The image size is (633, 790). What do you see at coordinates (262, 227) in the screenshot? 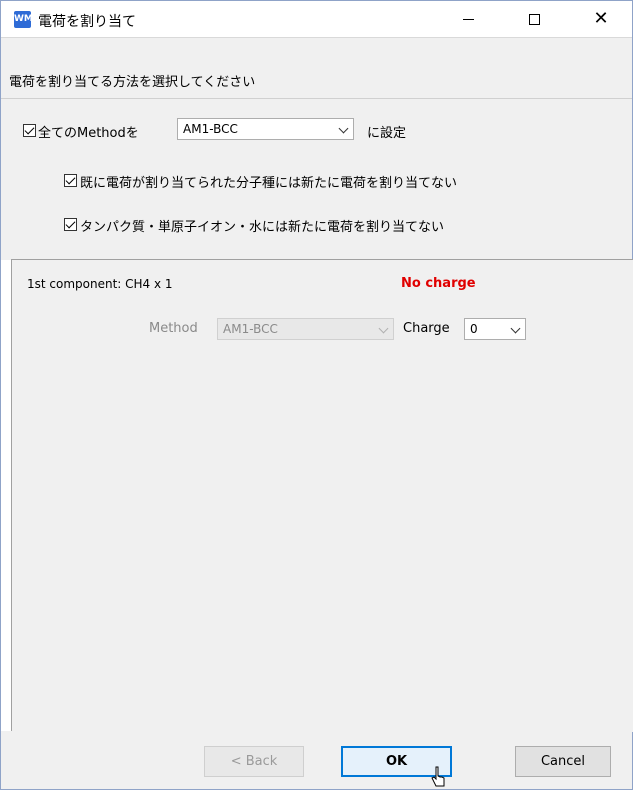
I see `skip-protein-label: タンパク質・単原子イオン・水には新たに電荷を割り当てない` at bounding box center [262, 227].